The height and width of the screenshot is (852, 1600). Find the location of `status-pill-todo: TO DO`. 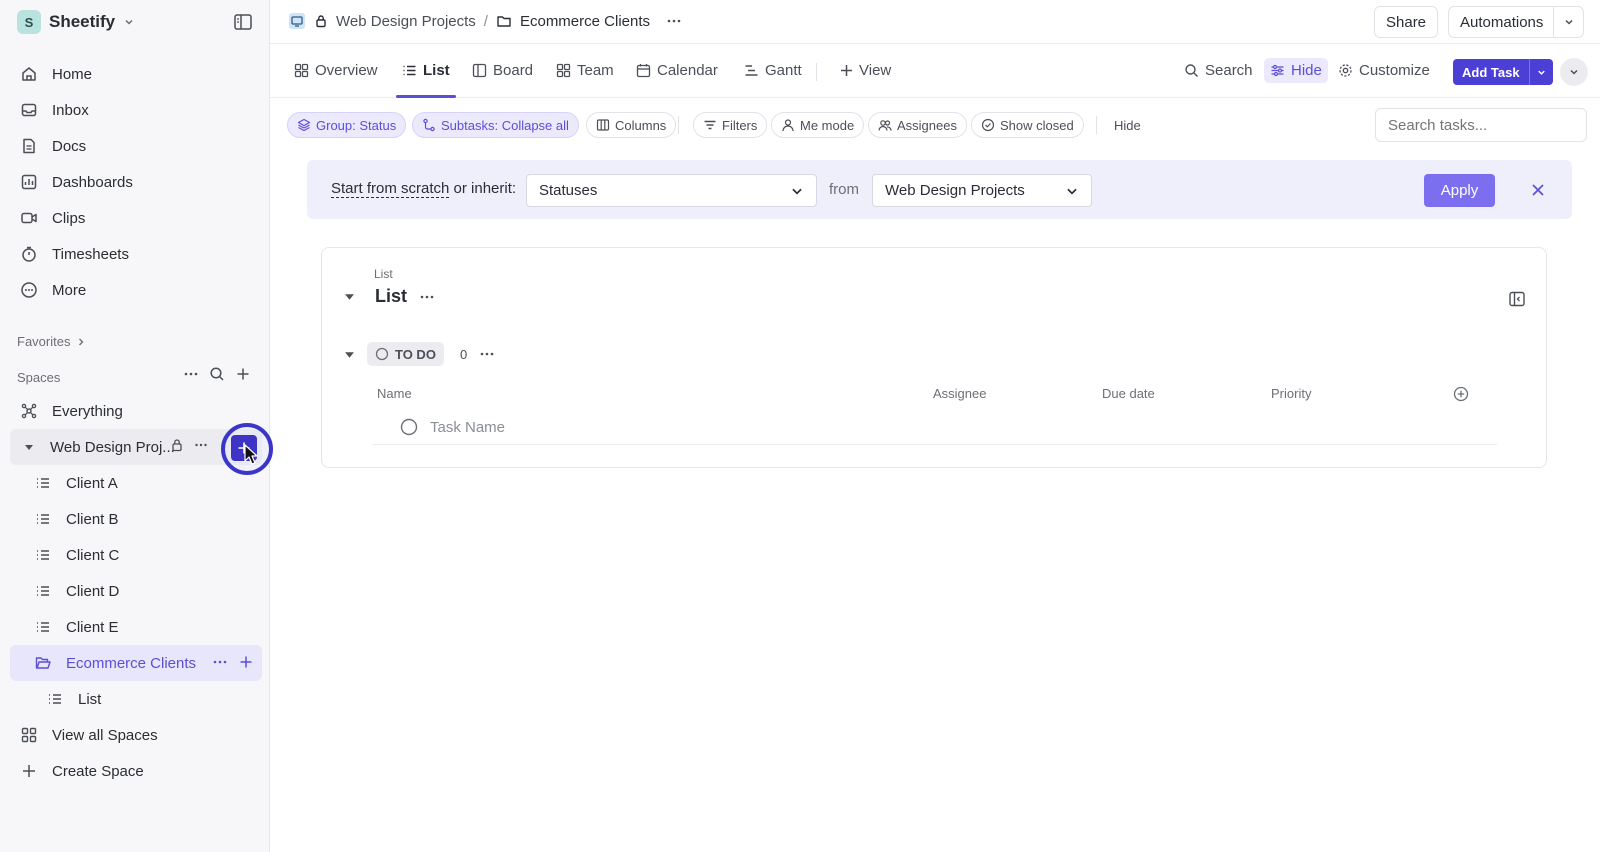

status-pill-todo: TO DO is located at coordinates (405, 354).